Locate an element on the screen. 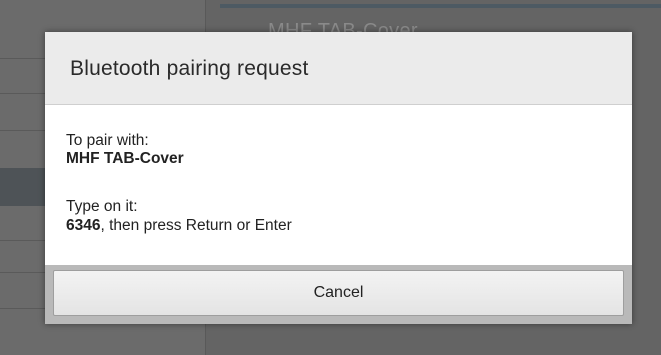 This screenshot has width=661, height=355. dialog-footer: Cancel is located at coordinates (338, 294).